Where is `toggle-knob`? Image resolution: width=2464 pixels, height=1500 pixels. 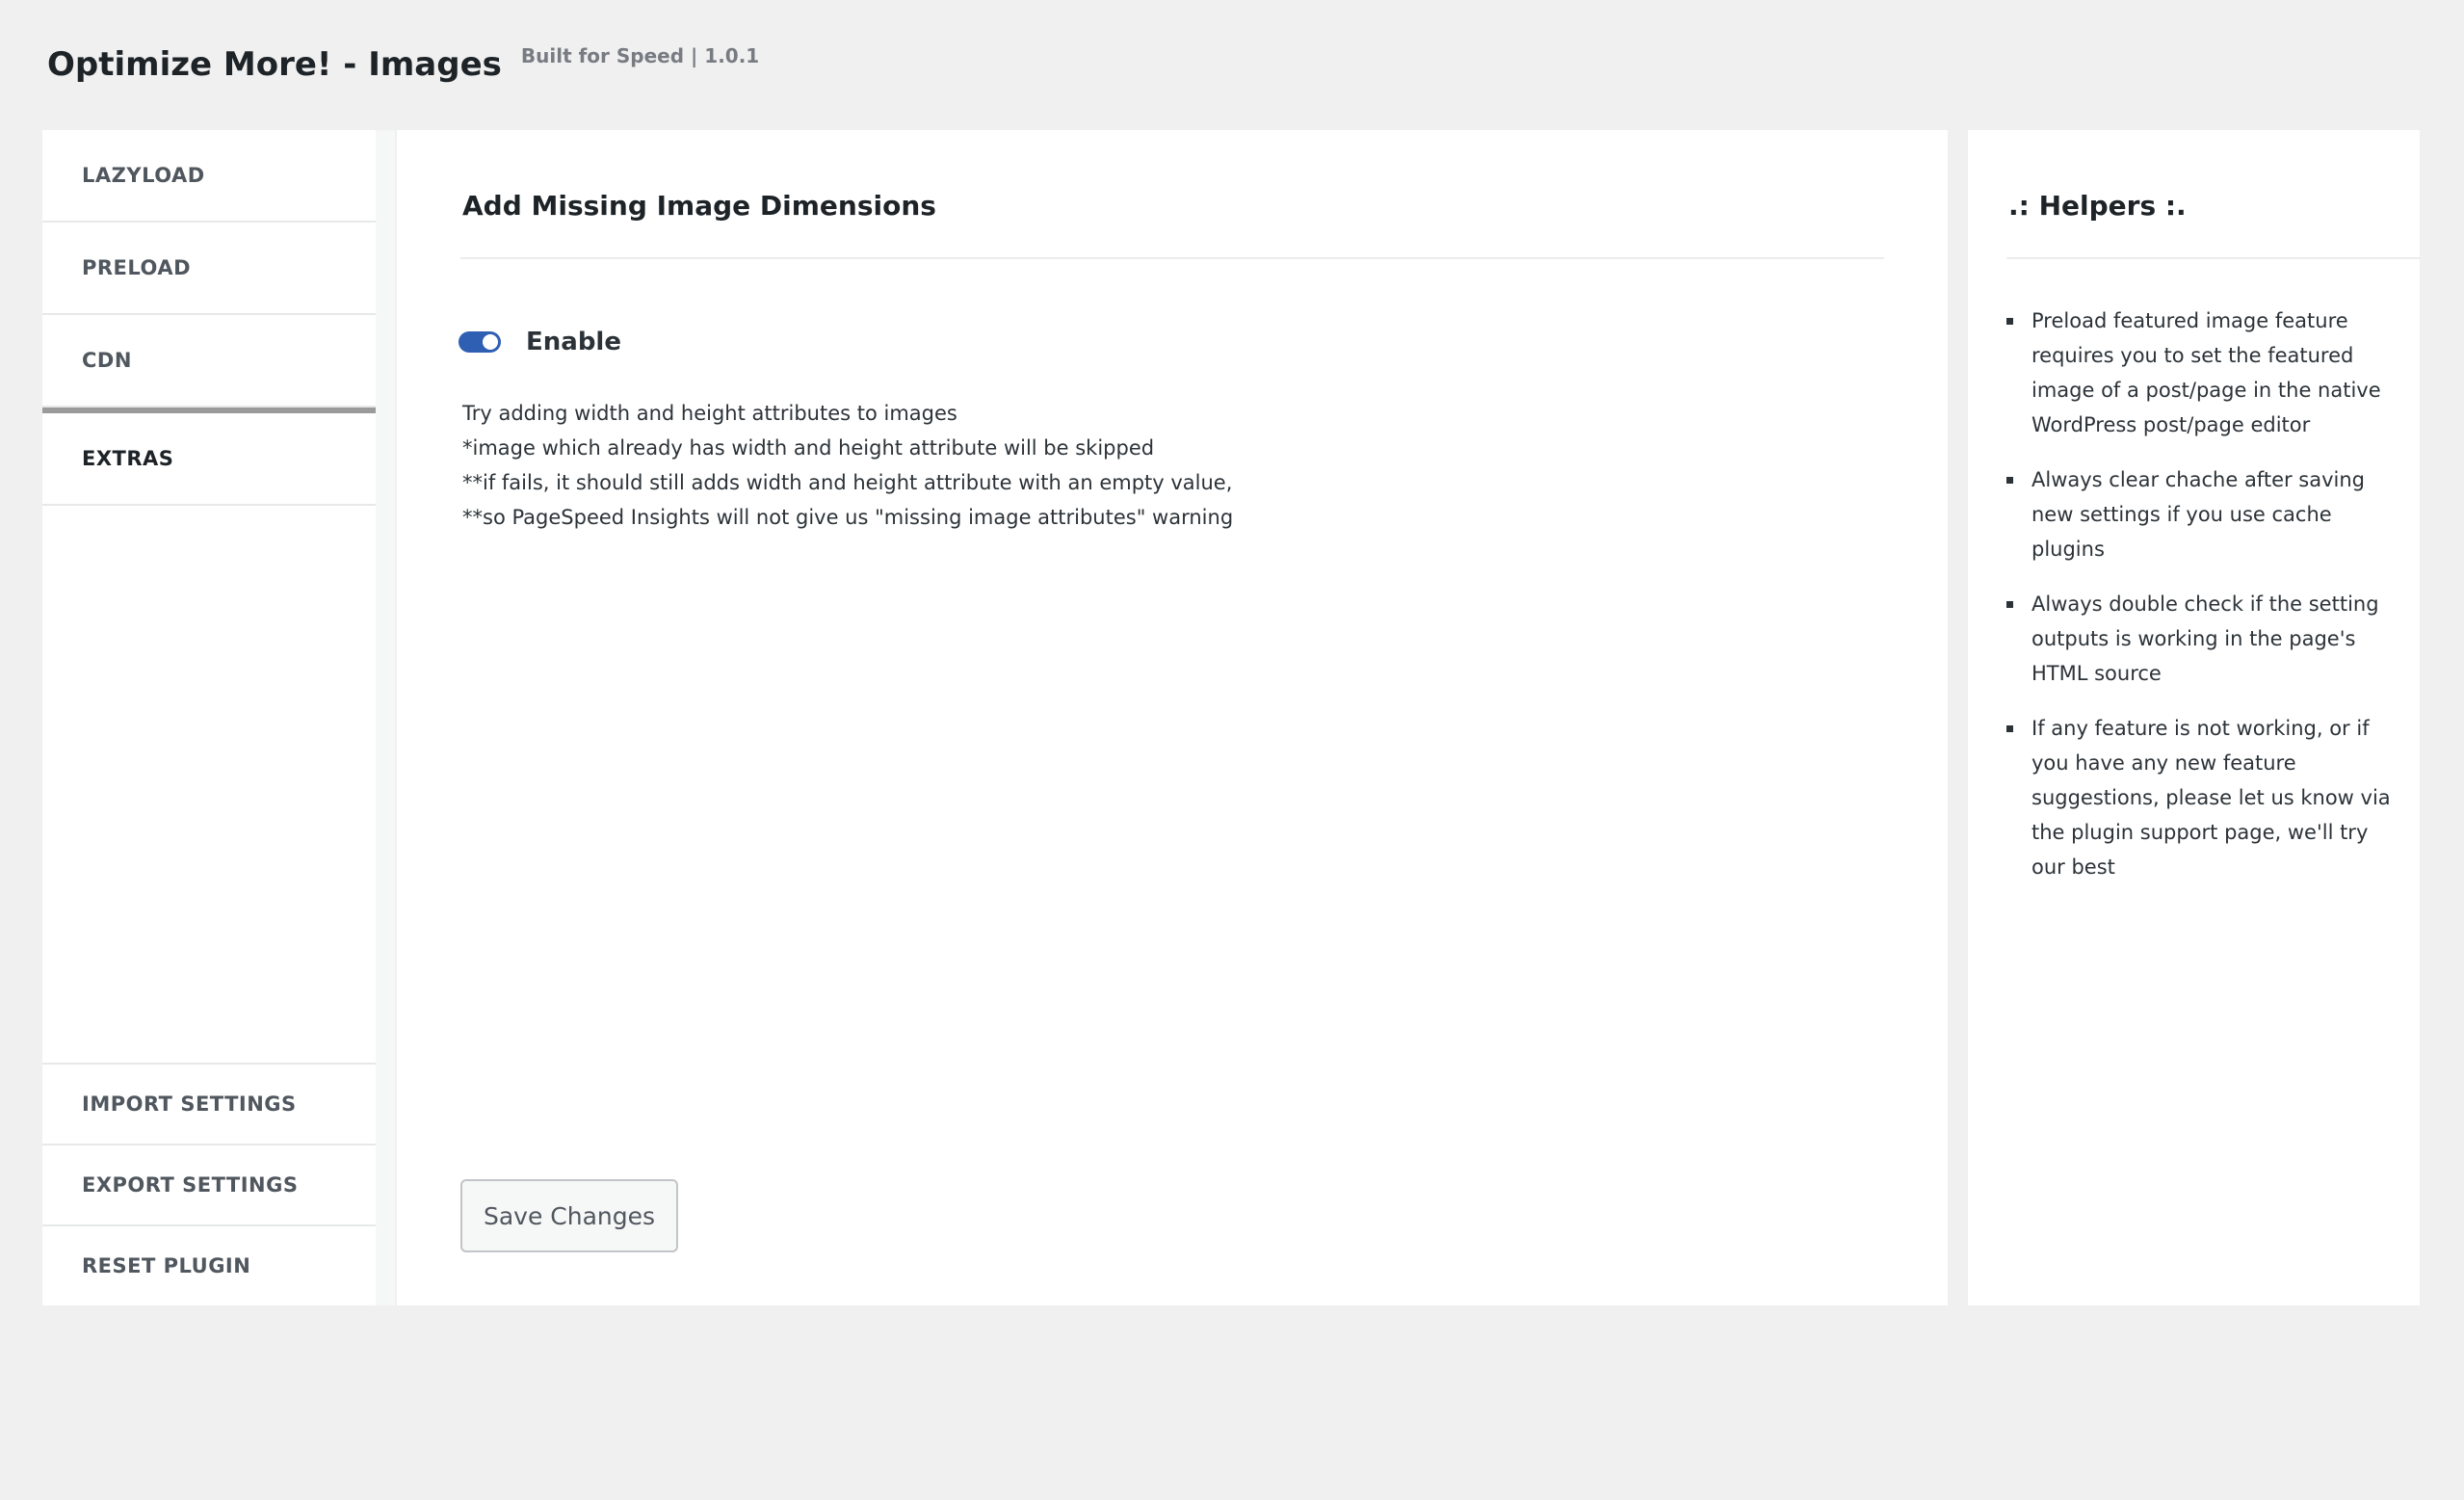 toggle-knob is located at coordinates (491, 342).